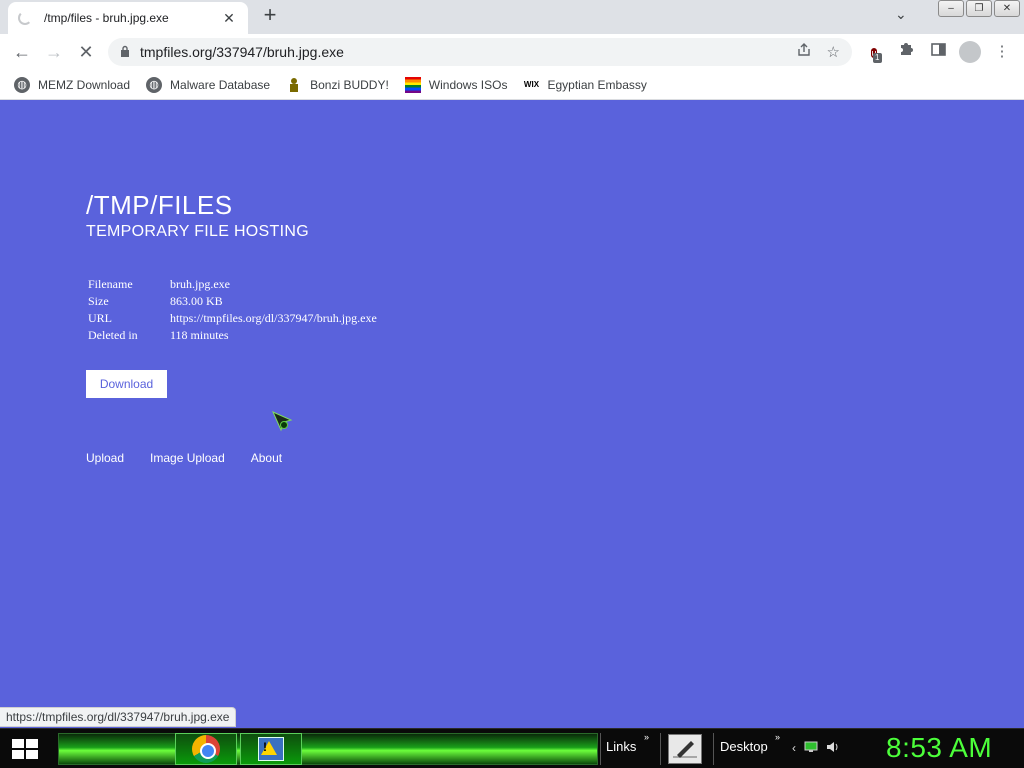 This screenshot has height=768, width=1024. What do you see at coordinates (468, 84) in the screenshot?
I see `bookmark-label: Windows ISOs` at bounding box center [468, 84].